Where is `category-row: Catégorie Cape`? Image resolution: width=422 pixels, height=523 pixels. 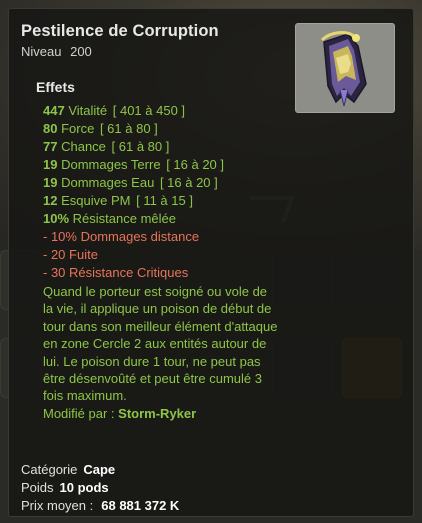 category-row: Catégorie Cape is located at coordinates (68, 469).